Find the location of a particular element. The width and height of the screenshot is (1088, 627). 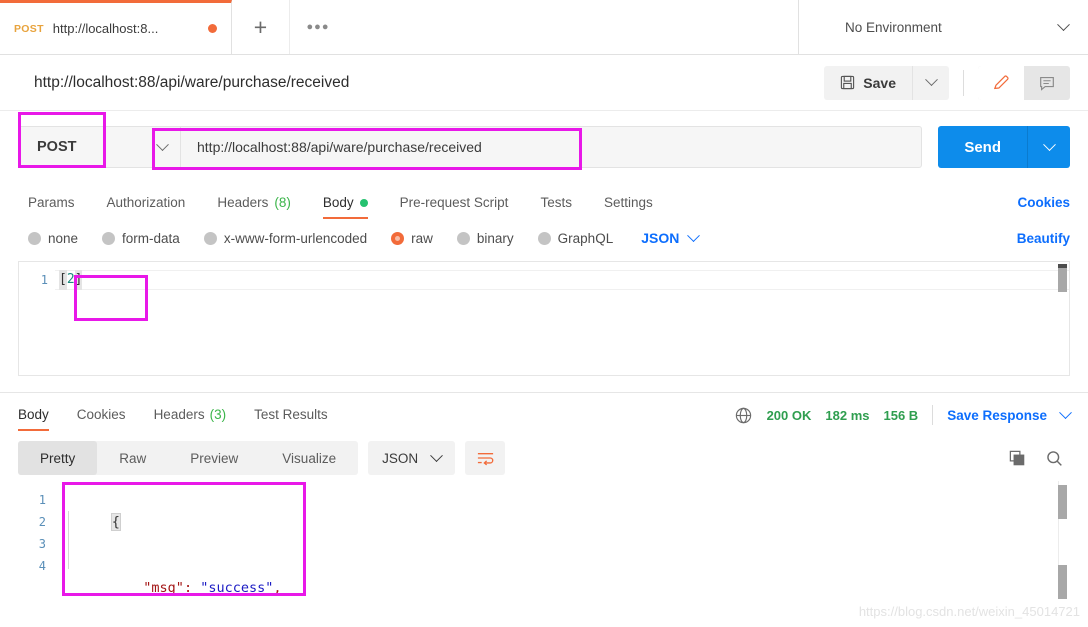

request-editor-scrollbar is located at coordinates (1062, 278).